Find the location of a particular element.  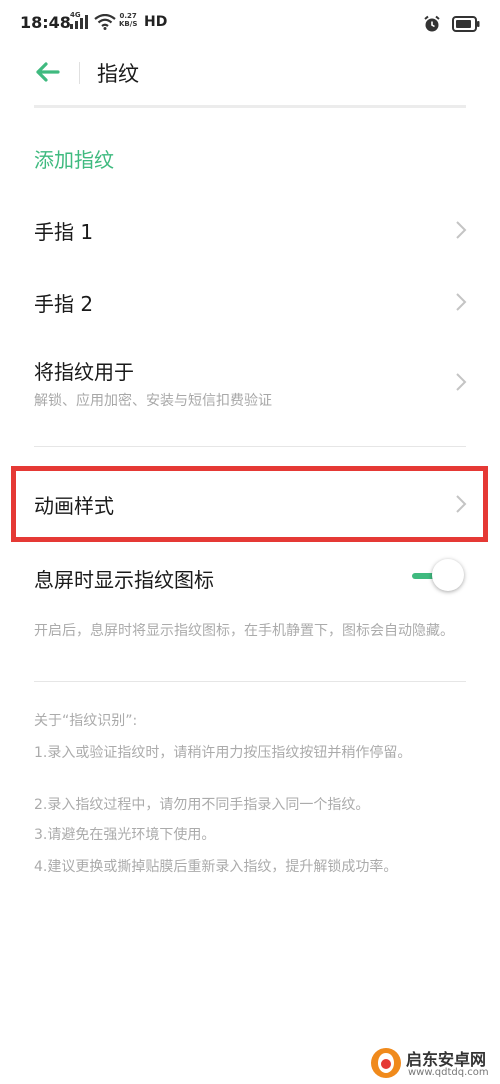

tip-item-4: 4.建议更换或撕掉贴膜后重新录入指纹，提升解锁成功率。 is located at coordinates (216, 867).